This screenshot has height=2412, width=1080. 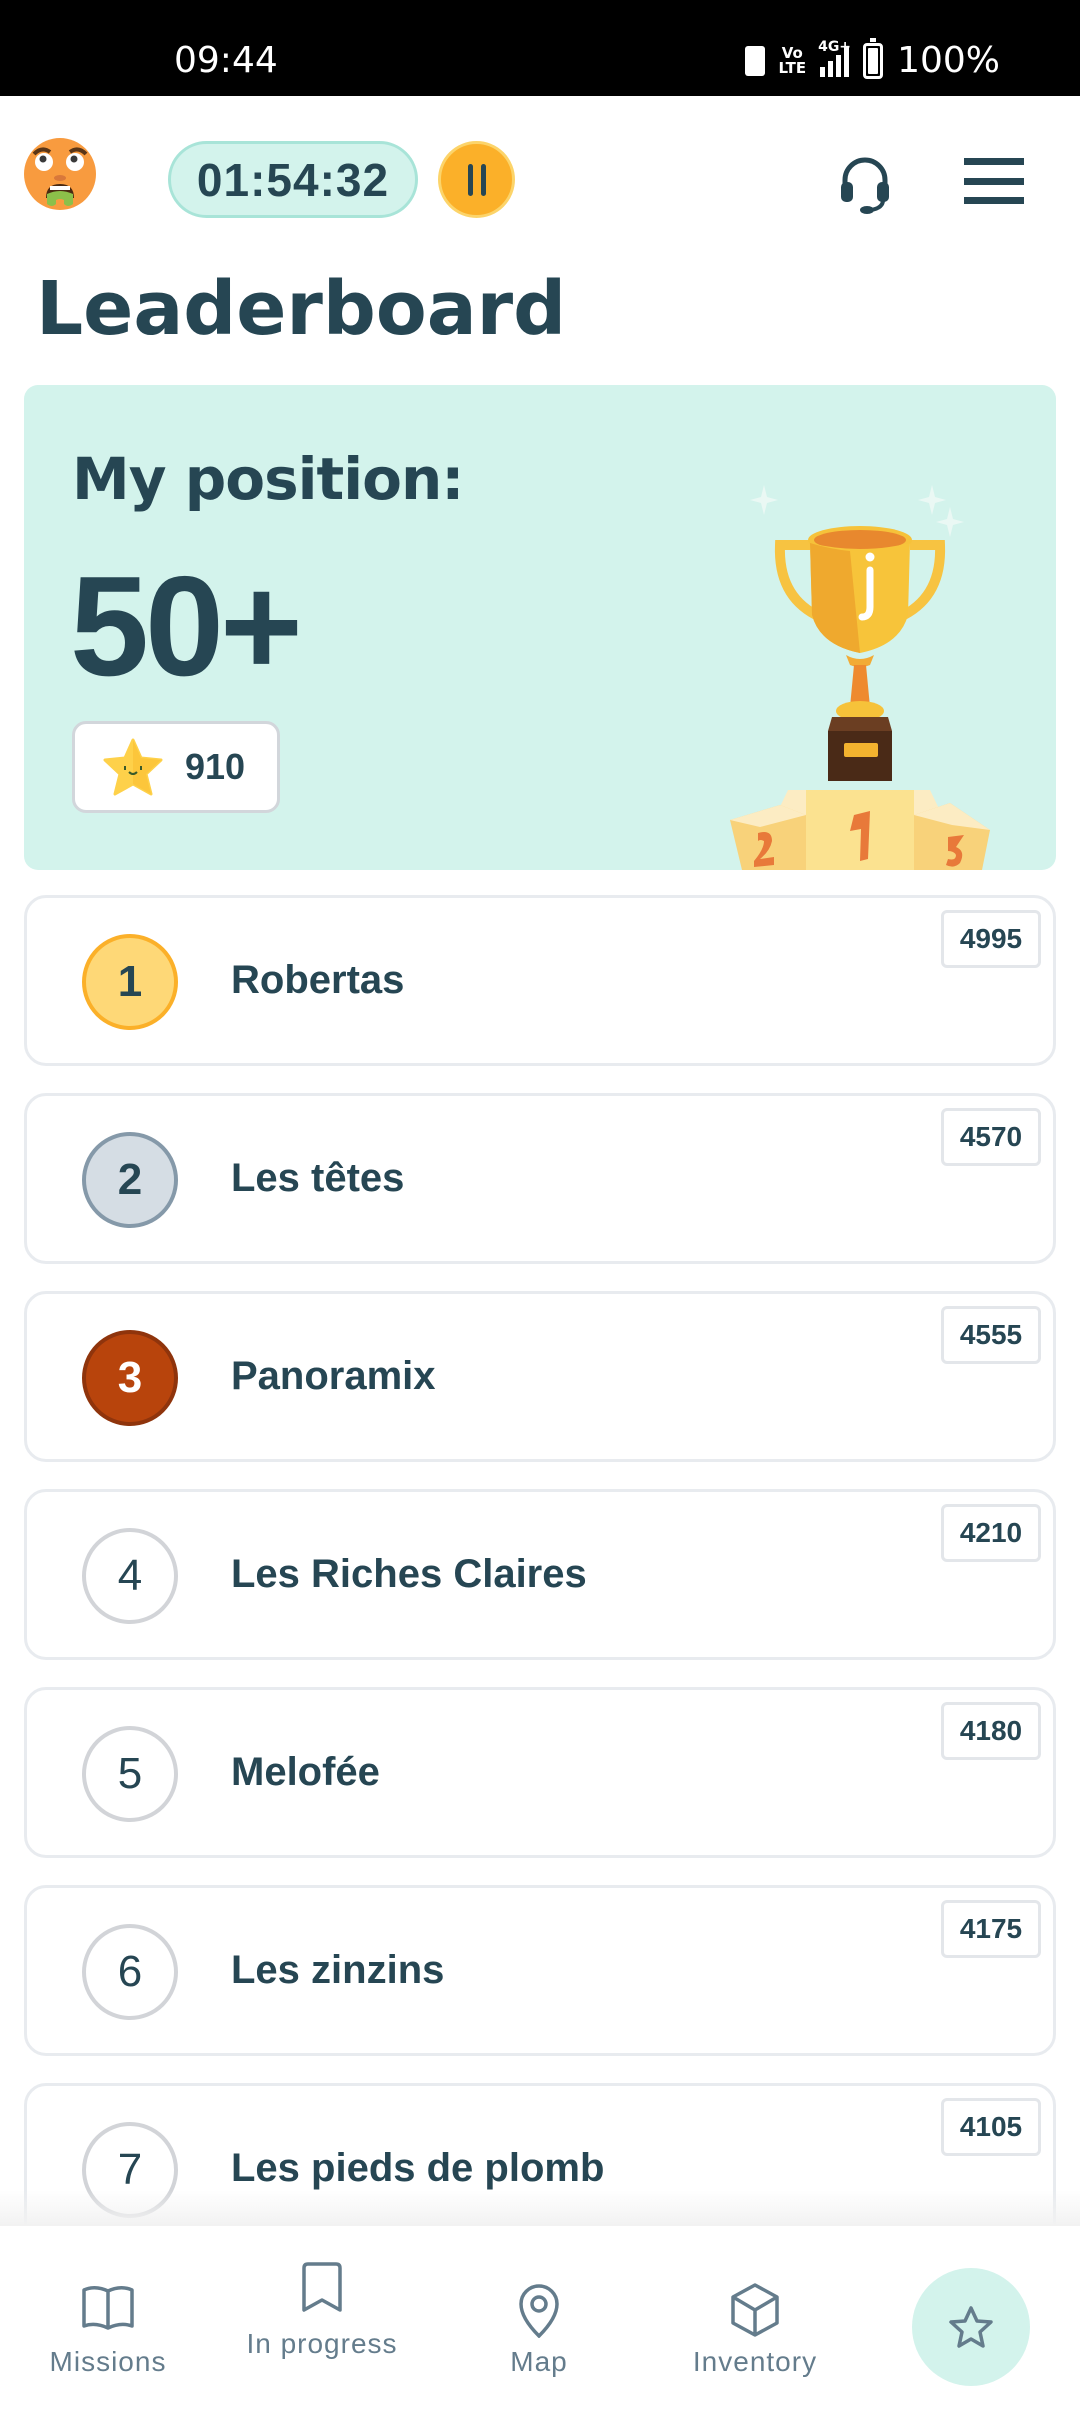 I want to click on team-name: Melofée, so click(x=305, y=1772).